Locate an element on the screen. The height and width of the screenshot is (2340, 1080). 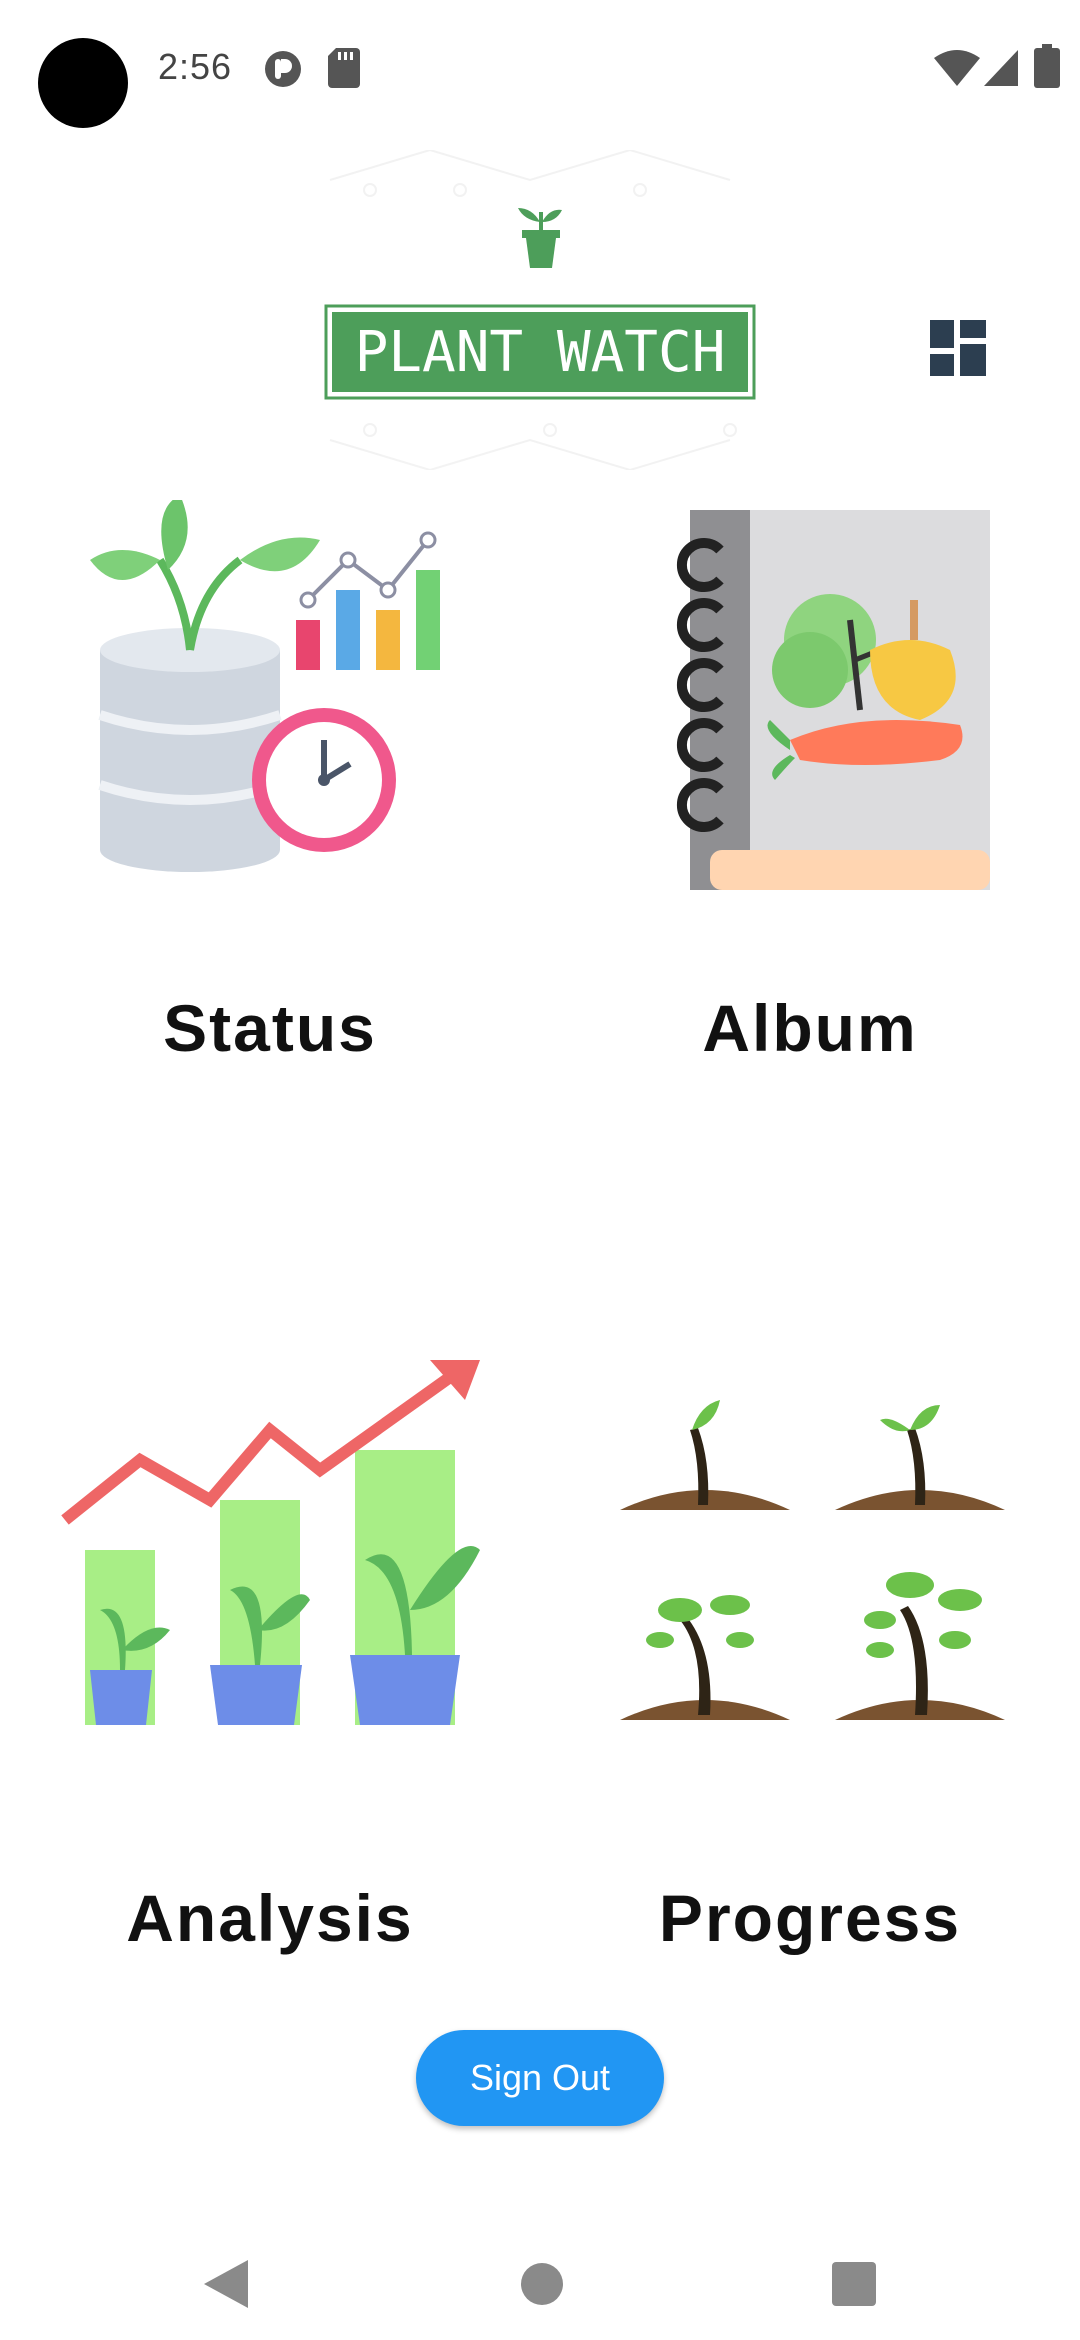
home-icon is located at coordinates (542, 2284).